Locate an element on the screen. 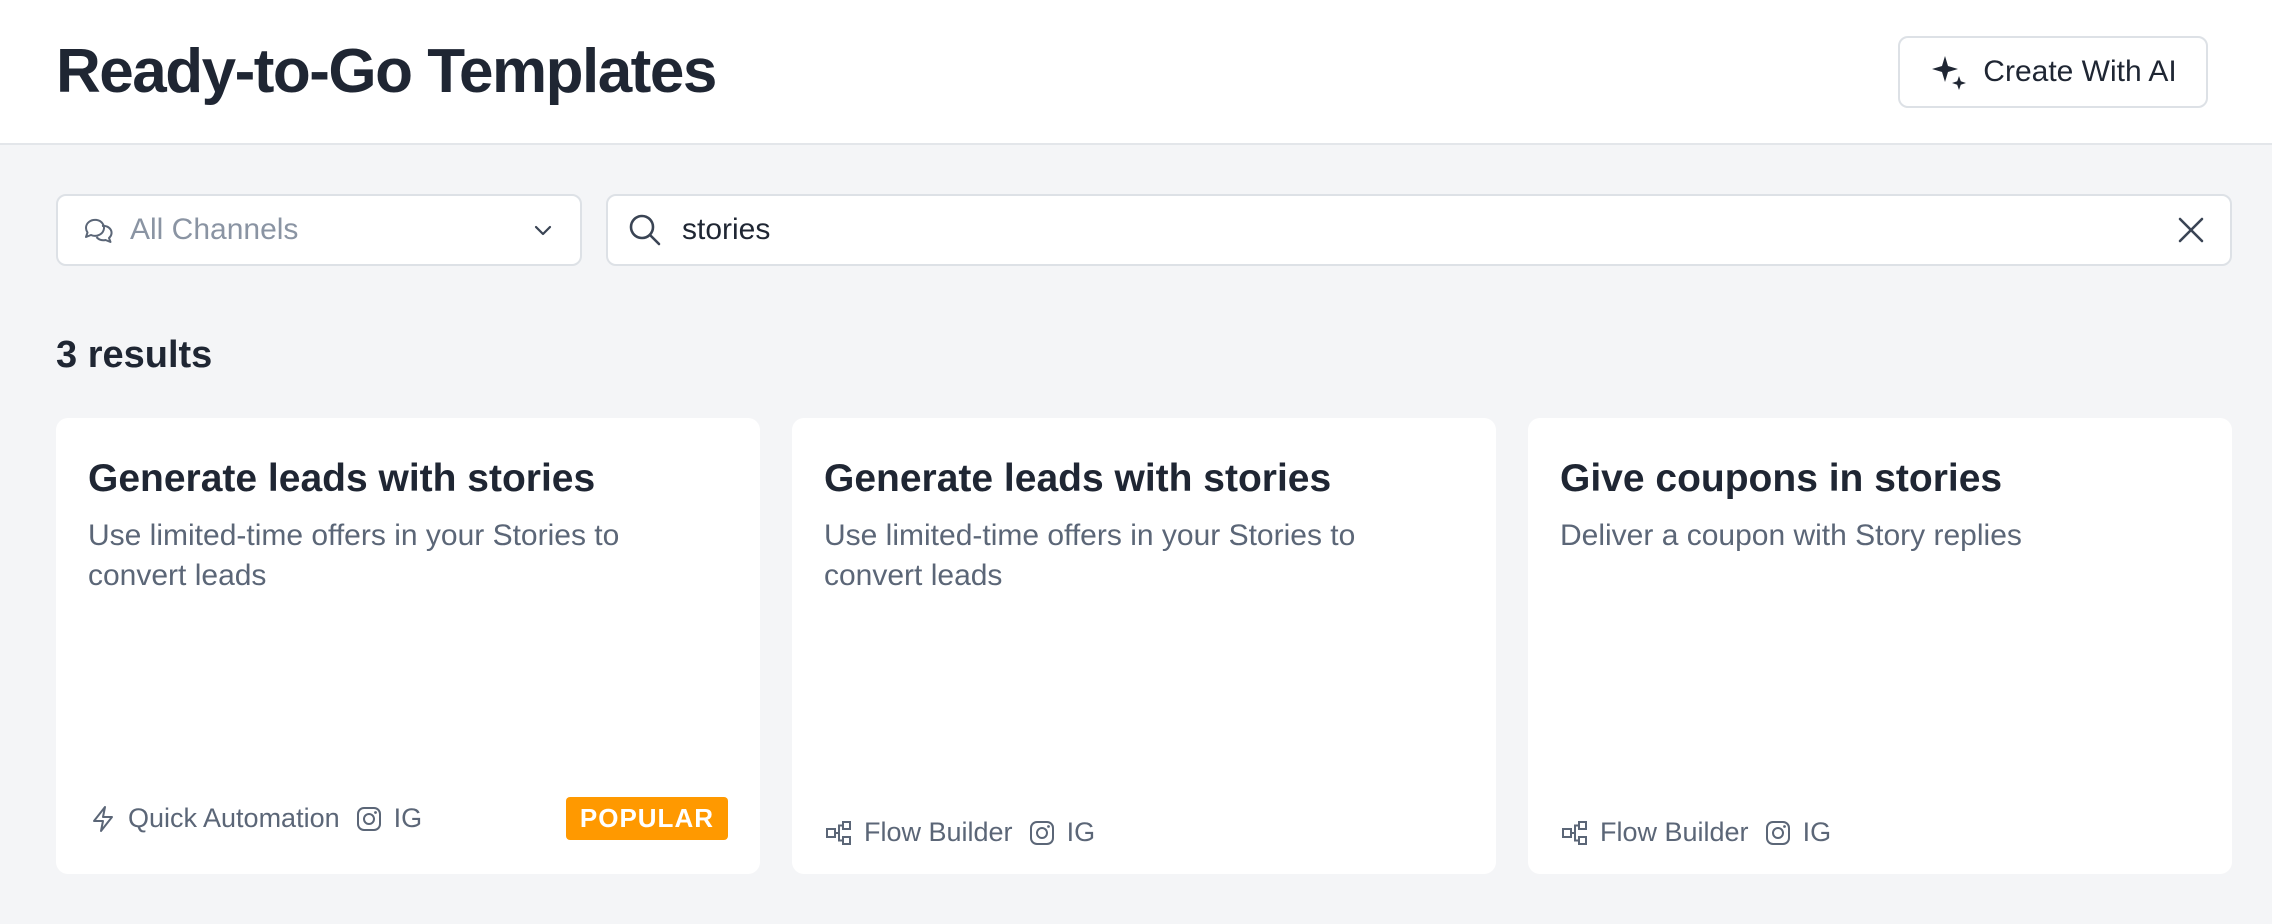 This screenshot has height=924, width=2272. close-icon is located at coordinates (2191, 230).